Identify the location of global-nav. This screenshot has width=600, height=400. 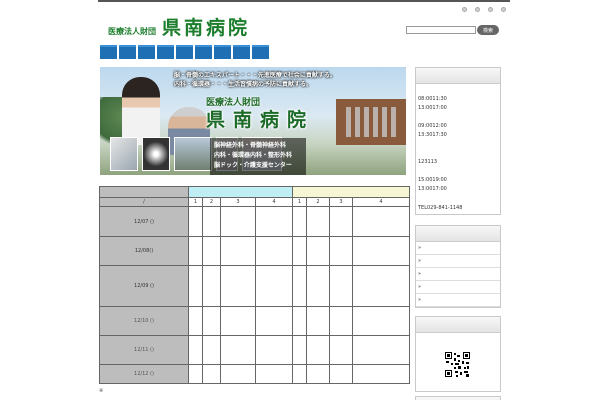
(184, 52).